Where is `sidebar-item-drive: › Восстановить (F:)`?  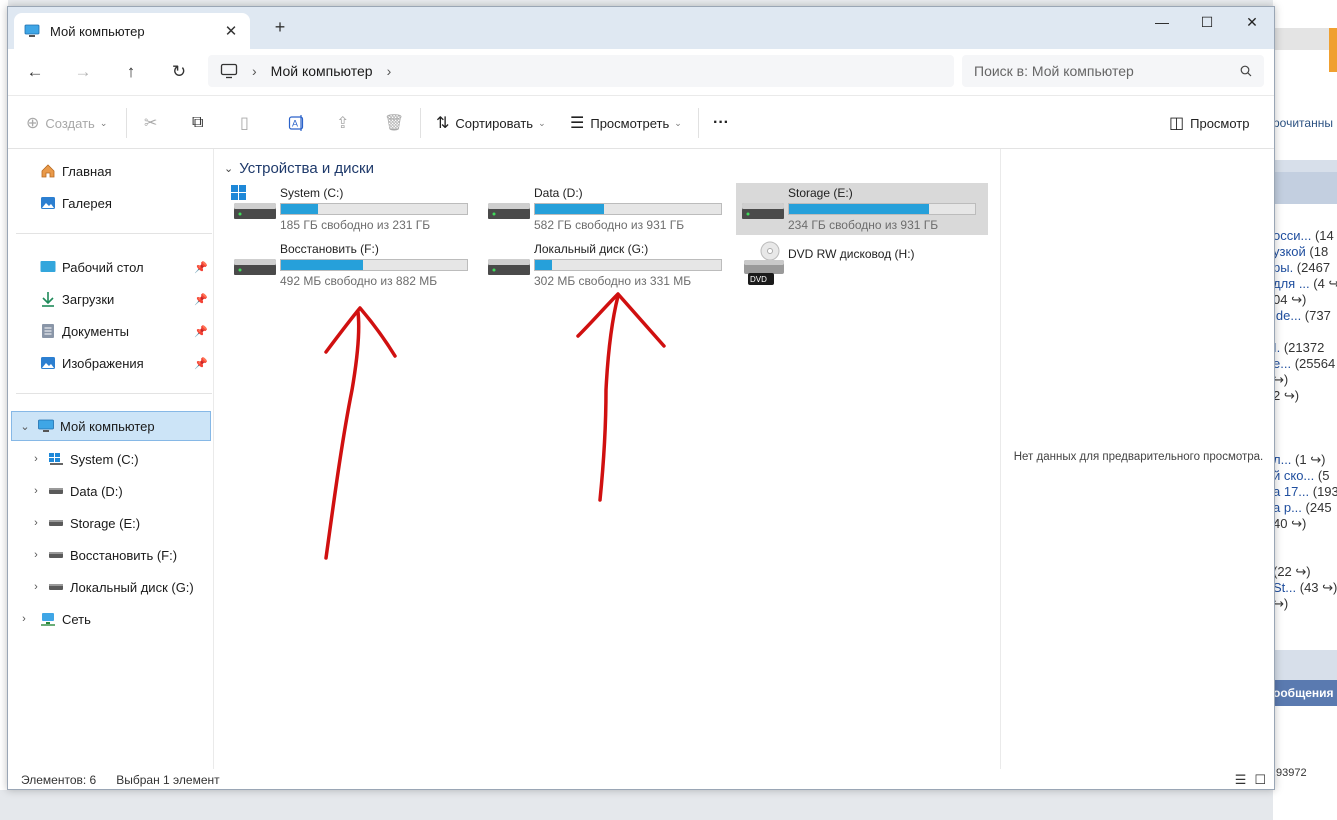
sidebar-item-drive: › Восстановить (F:) is located at coordinates (111, 555).